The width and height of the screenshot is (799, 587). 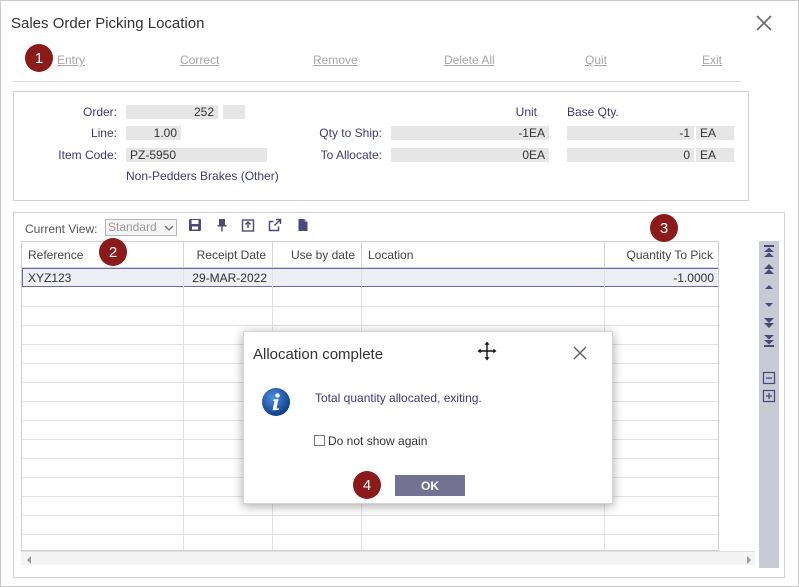 What do you see at coordinates (202, 176) in the screenshot?
I see `item-description: Non-Pedders Brakes (Other)` at bounding box center [202, 176].